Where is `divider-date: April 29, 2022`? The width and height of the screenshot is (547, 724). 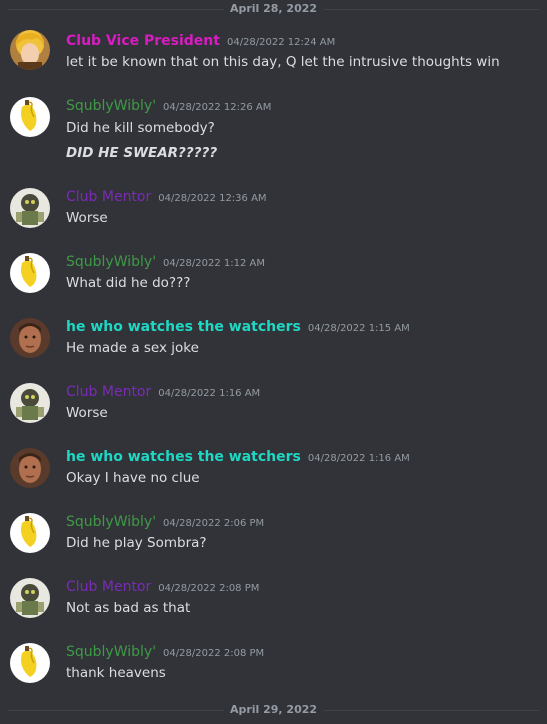 divider-date: April 29, 2022 is located at coordinates (273, 709).